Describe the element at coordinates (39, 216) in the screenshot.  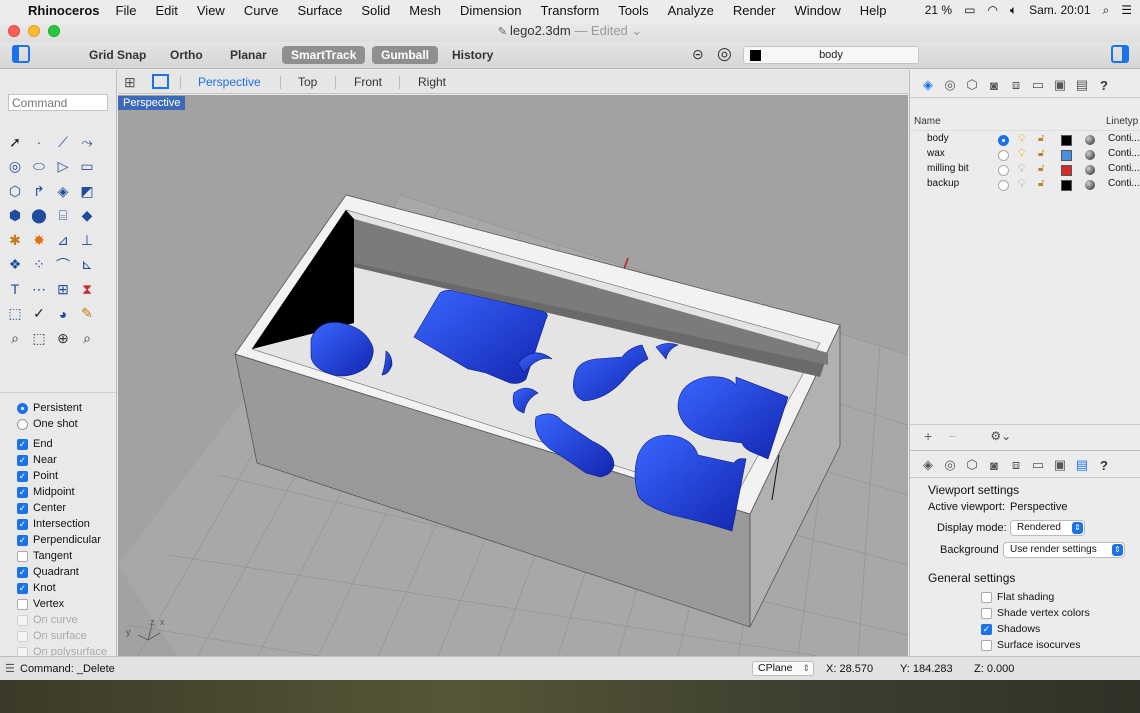
I see `boolean-tool-icon: ⬤` at that location.